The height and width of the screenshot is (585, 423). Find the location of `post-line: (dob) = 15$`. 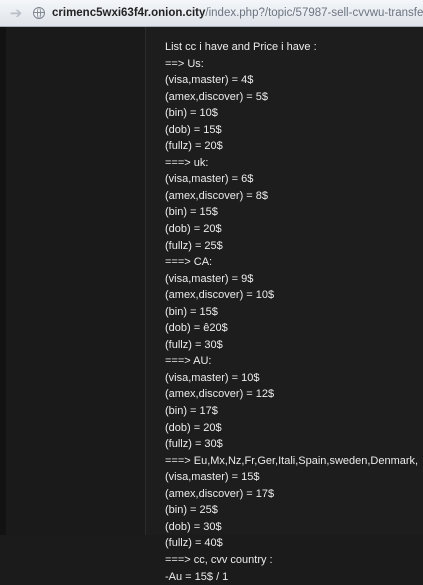

post-line: (dob) = 15$ is located at coordinates (291, 130).